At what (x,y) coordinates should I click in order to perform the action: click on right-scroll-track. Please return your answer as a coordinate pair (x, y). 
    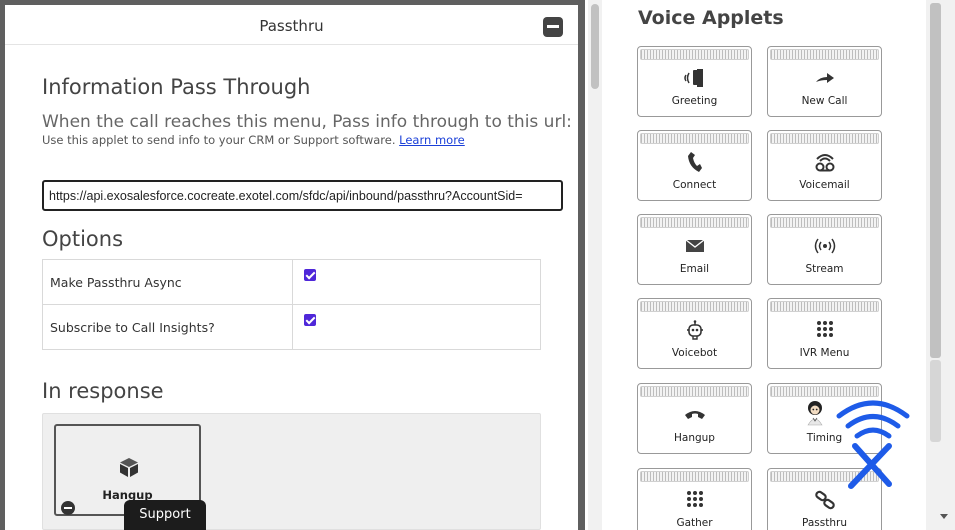
    Looking at the image, I should click on (935, 401).